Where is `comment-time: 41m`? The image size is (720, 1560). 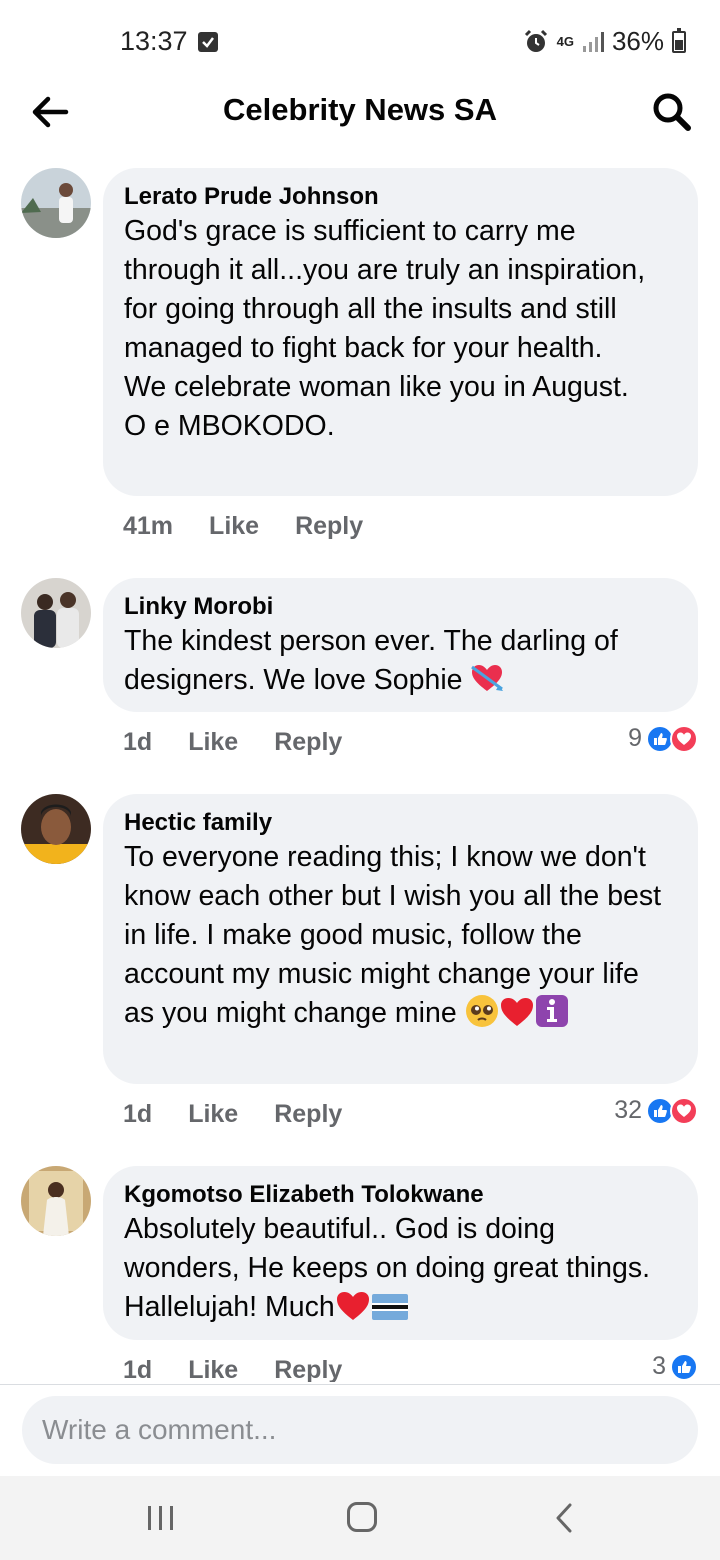 comment-time: 41m is located at coordinates (148, 526).